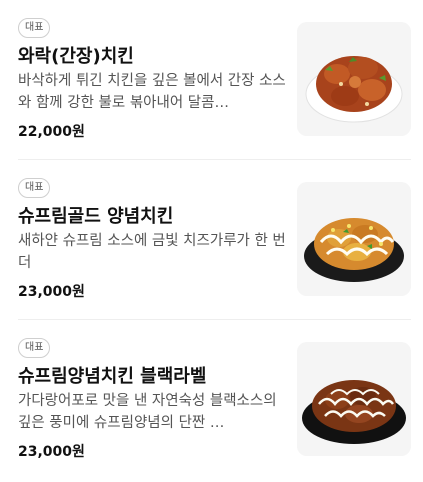  I want to click on soy-sauce-chicken-photo, so click(354, 79).